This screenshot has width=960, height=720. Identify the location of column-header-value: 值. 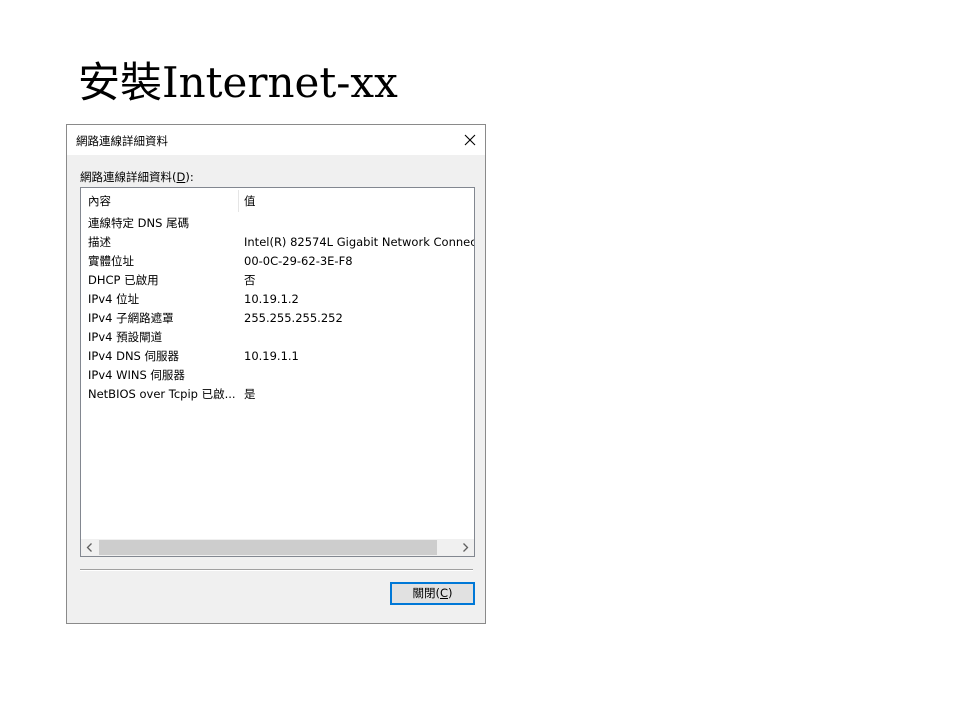
(359, 200).